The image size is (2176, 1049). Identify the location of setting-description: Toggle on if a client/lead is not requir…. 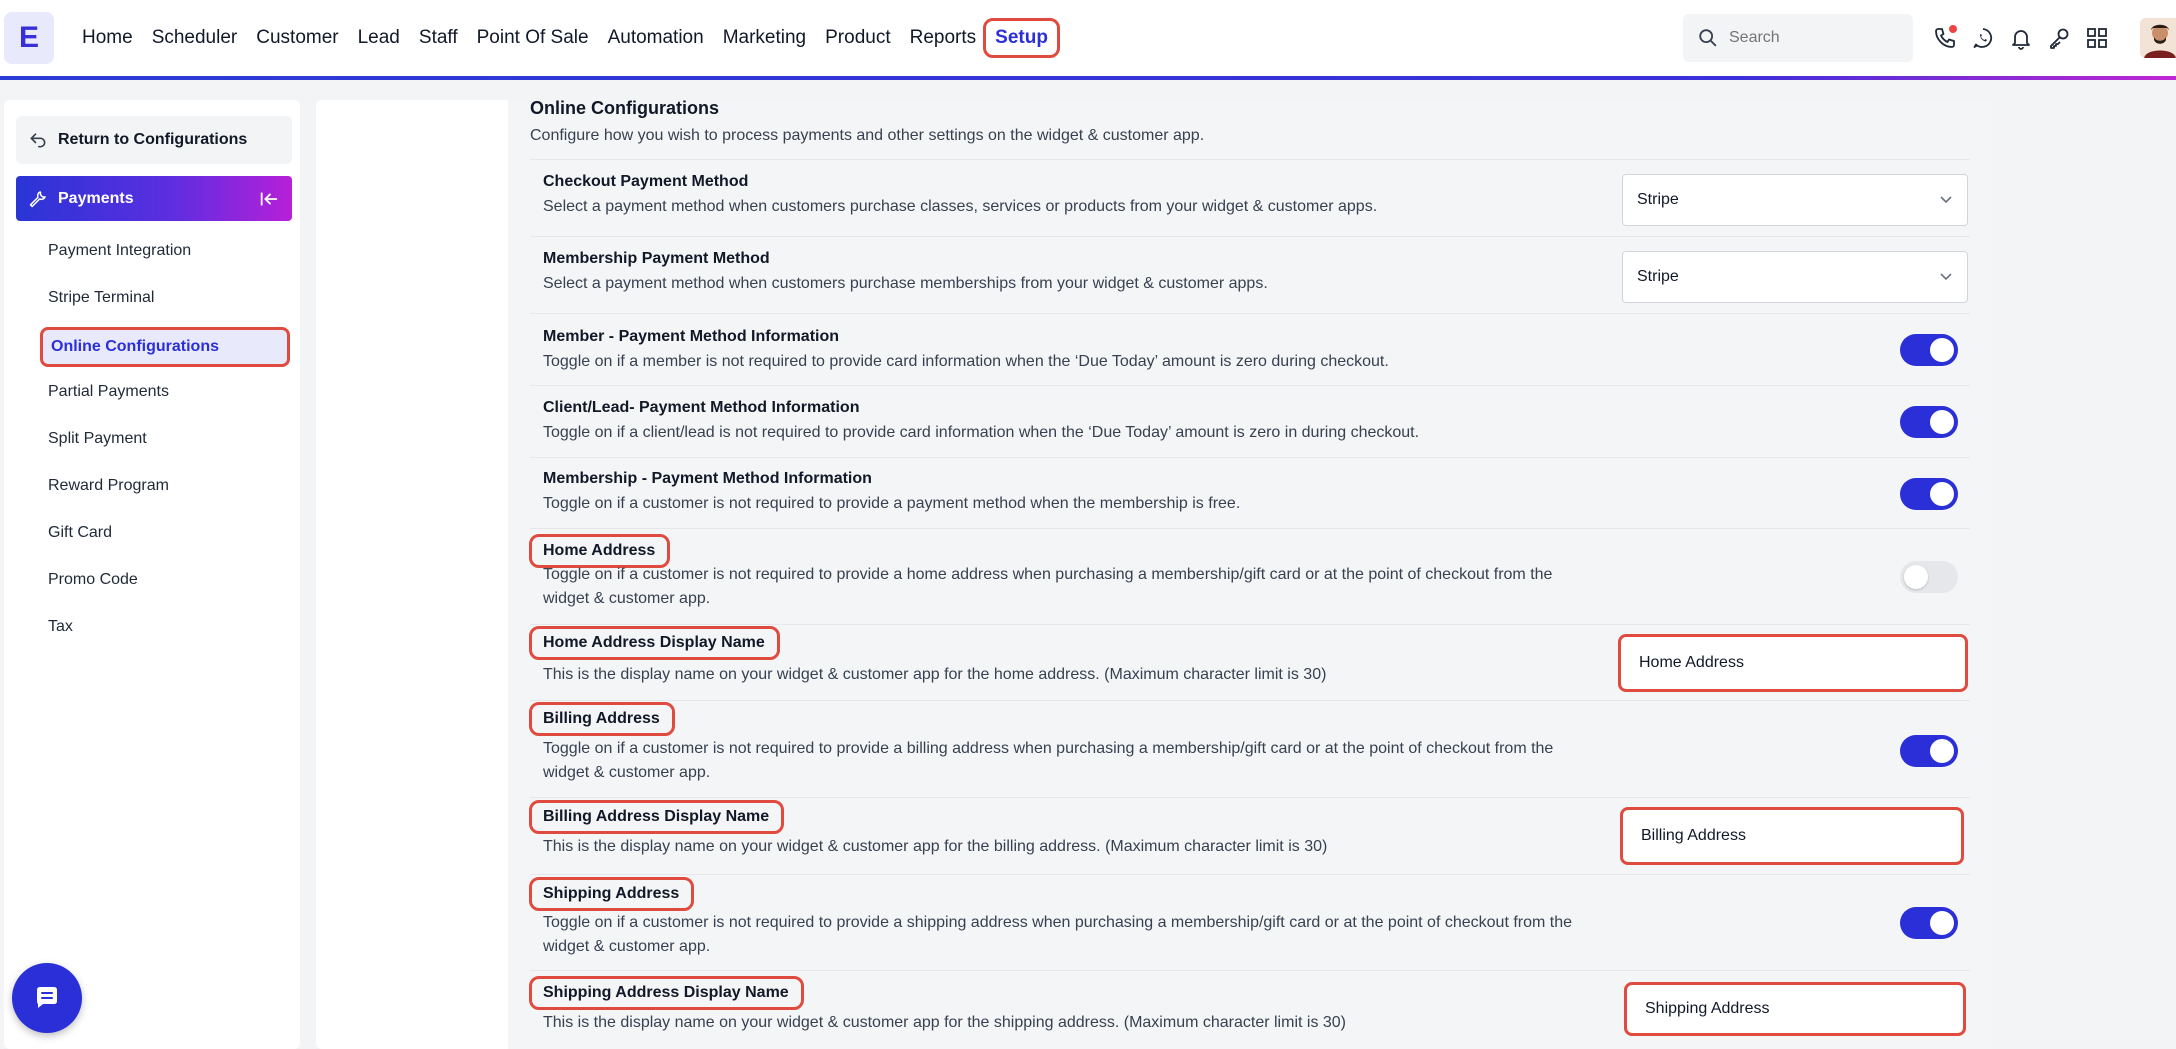
(981, 432).